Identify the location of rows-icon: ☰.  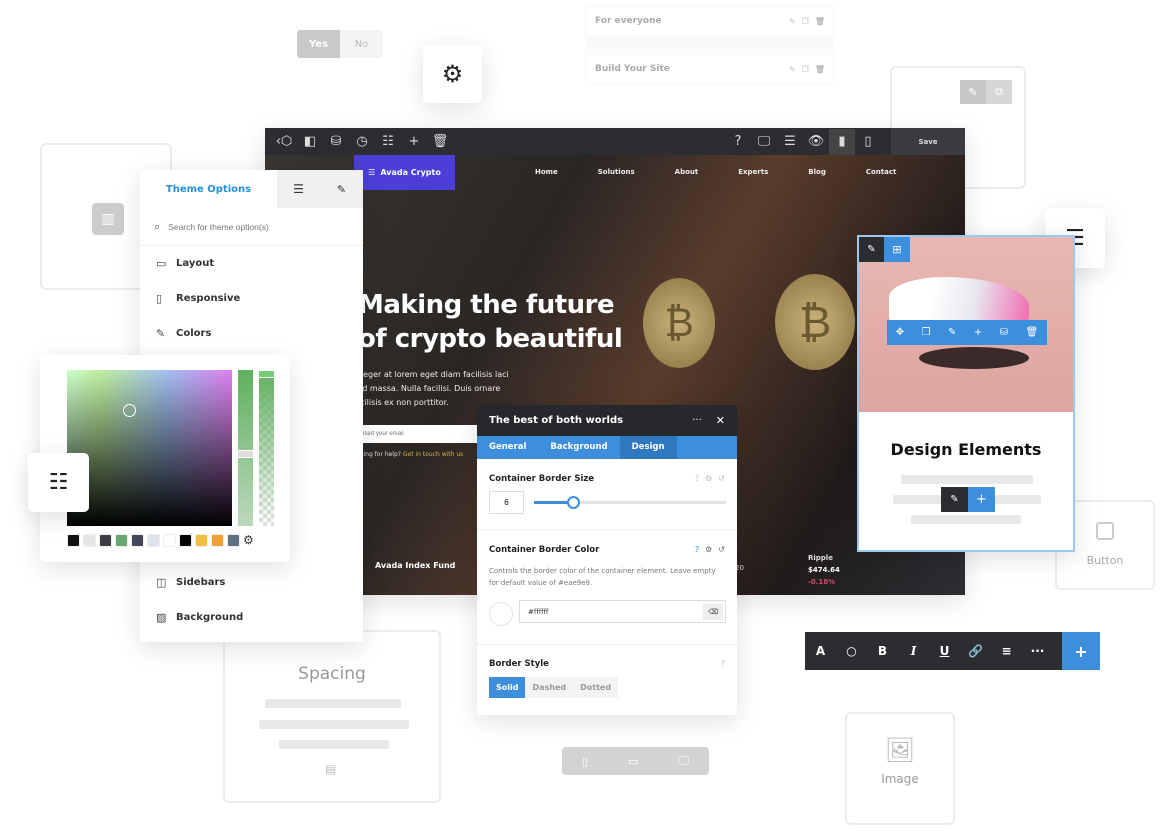
(790, 142).